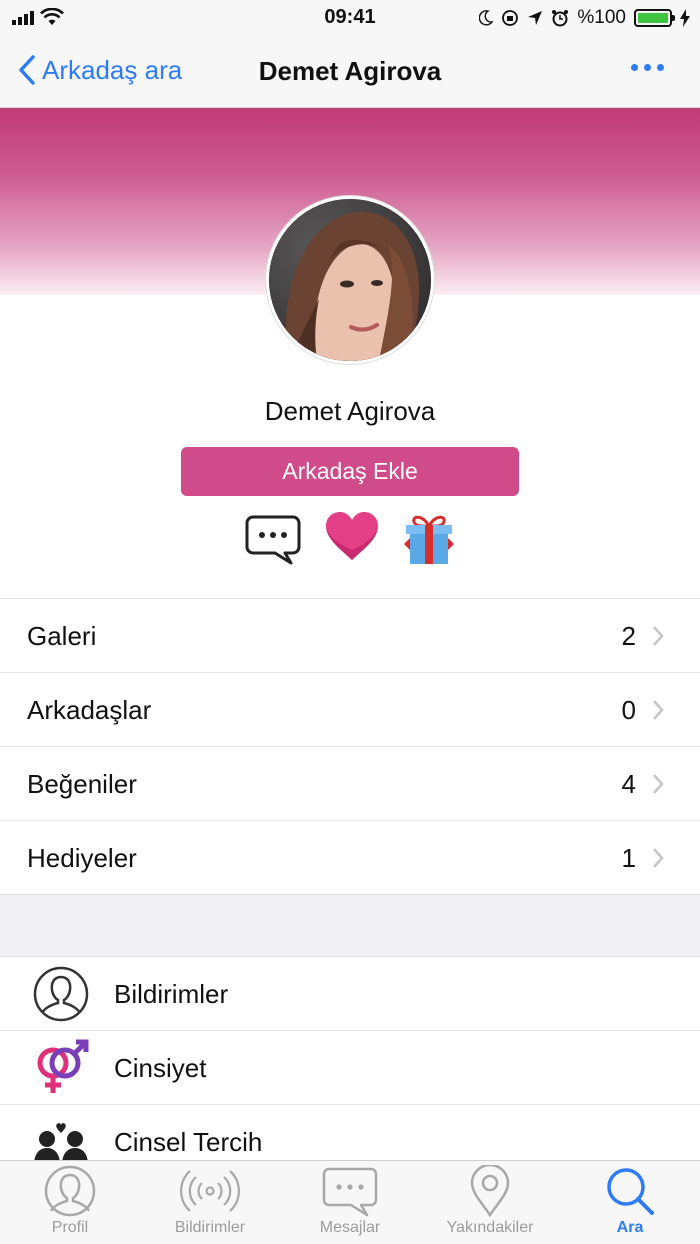  I want to click on row-label: Cinsel Tercih, so click(188, 1142).